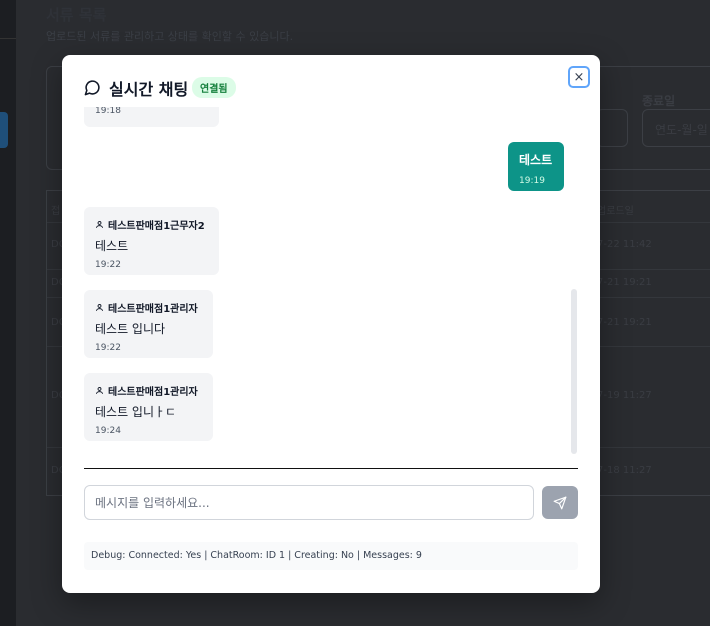 Image resolution: width=710 pixels, height=626 pixels. What do you see at coordinates (8, 38) in the screenshot?
I see `sidebar-divider` at bounding box center [8, 38].